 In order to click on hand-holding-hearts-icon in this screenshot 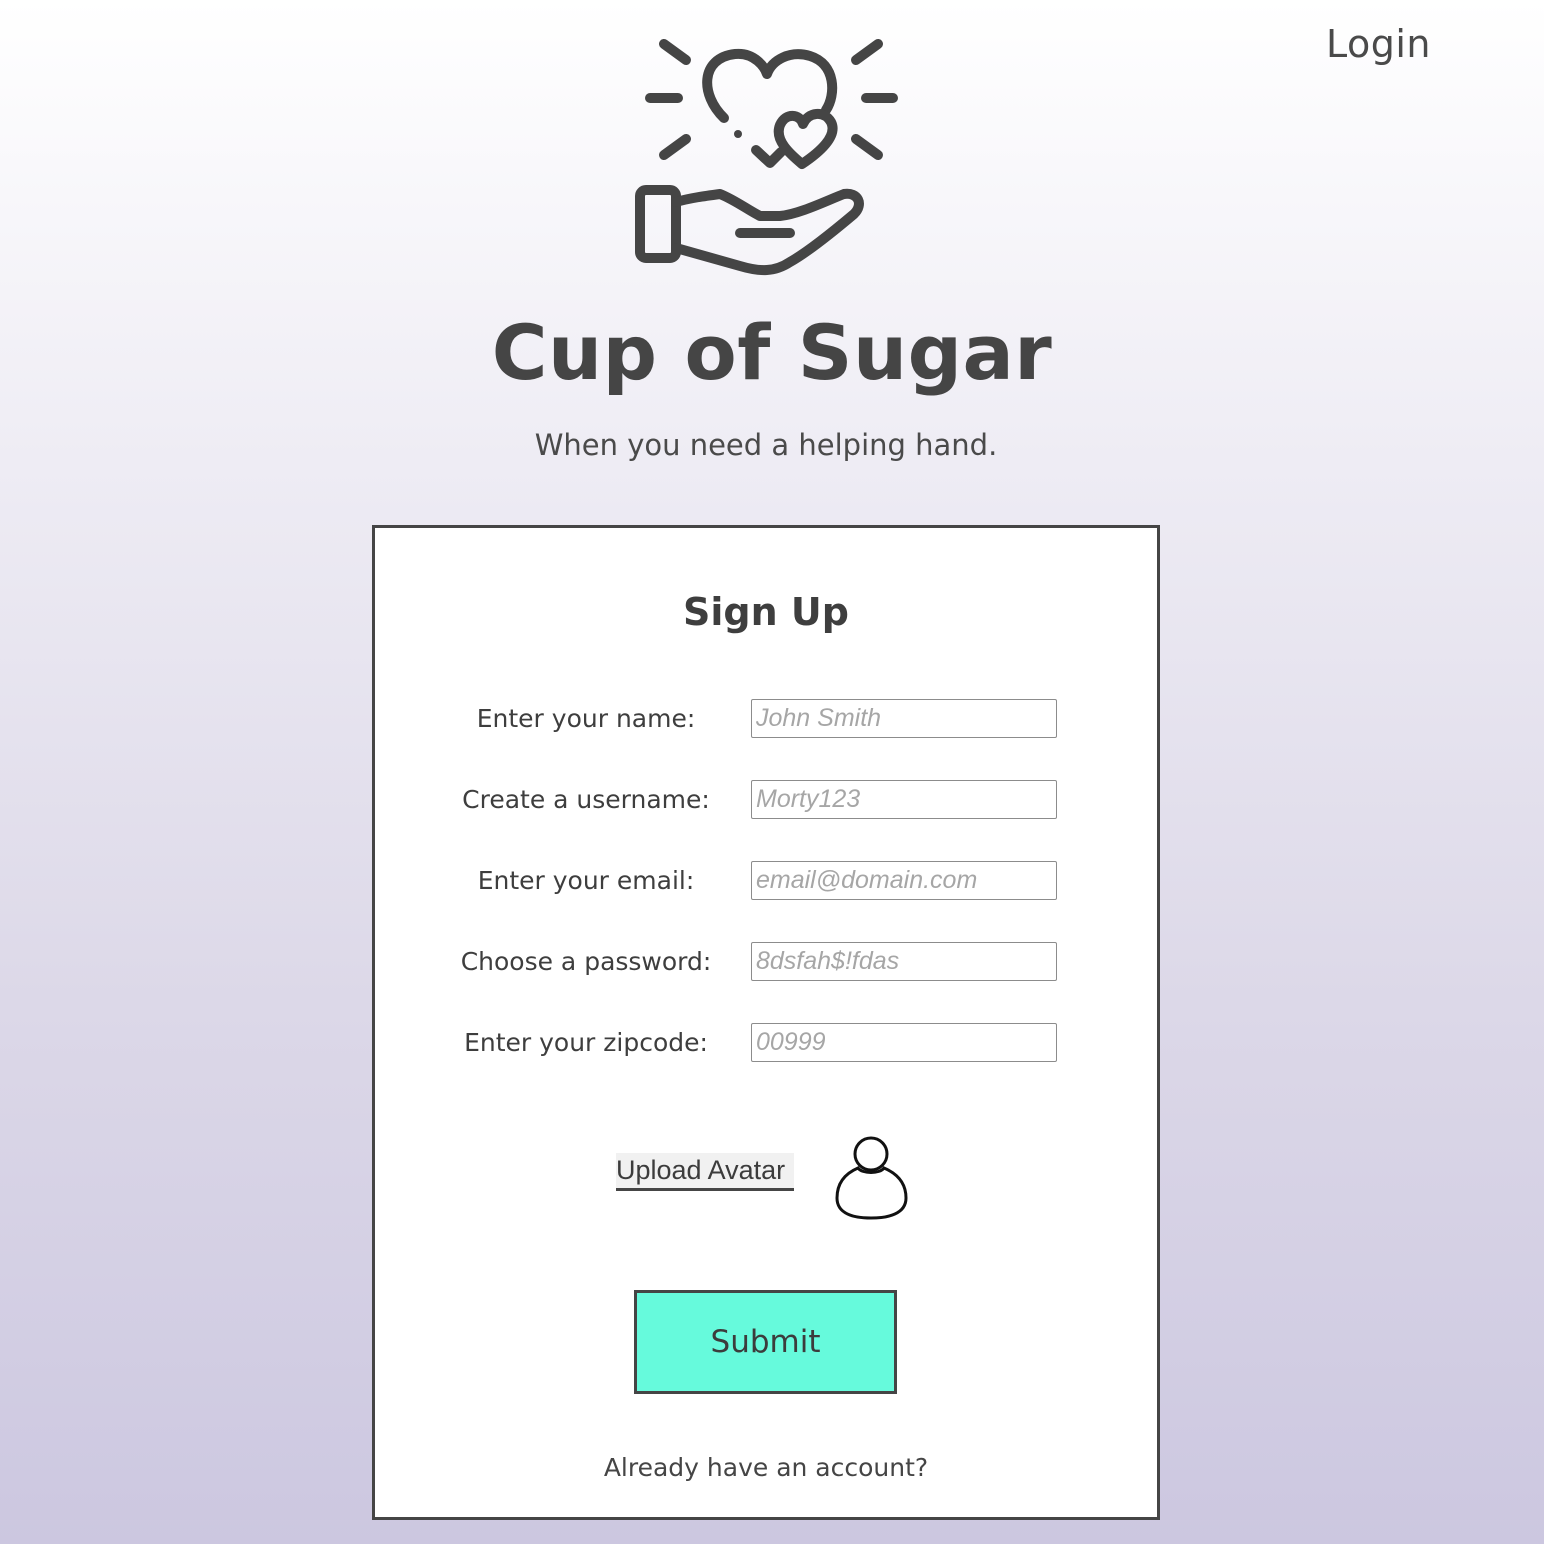, I will do `click(766, 157)`.